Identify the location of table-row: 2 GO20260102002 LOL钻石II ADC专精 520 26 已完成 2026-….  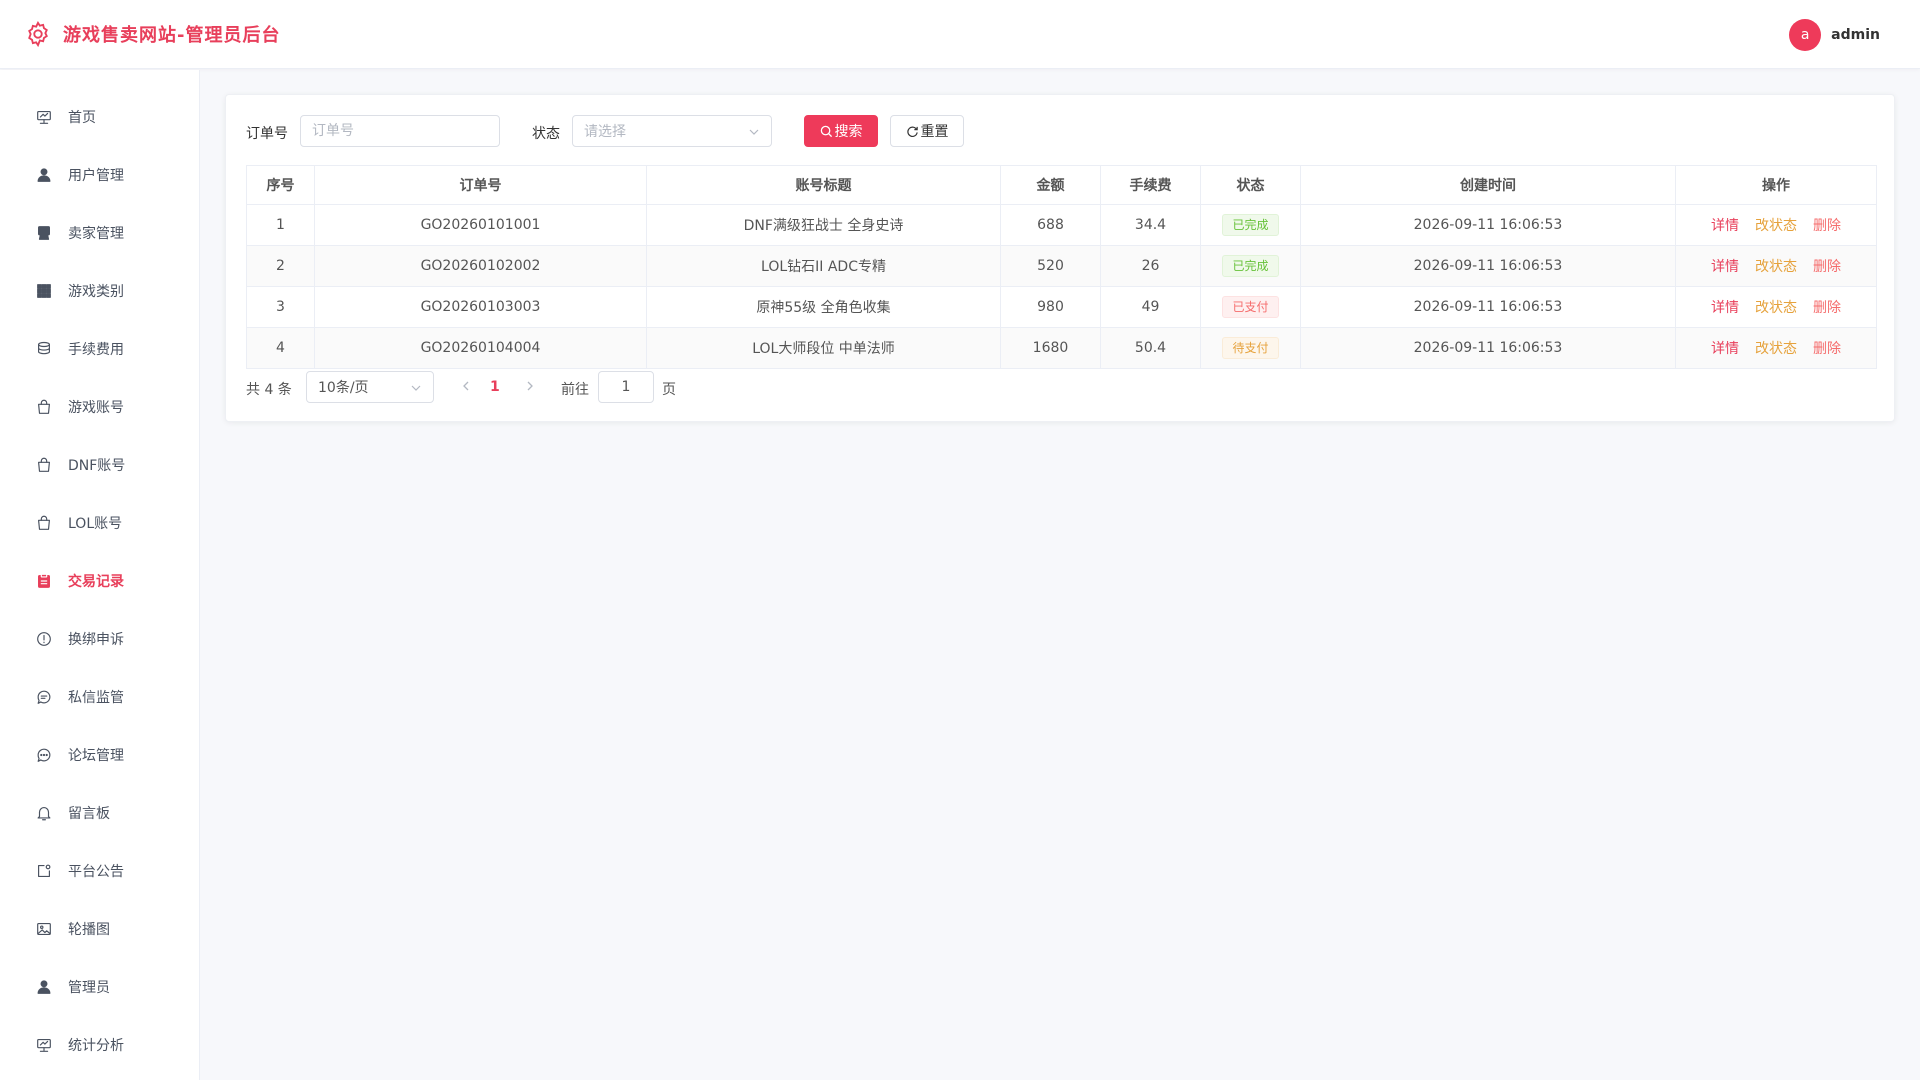
(1061, 266).